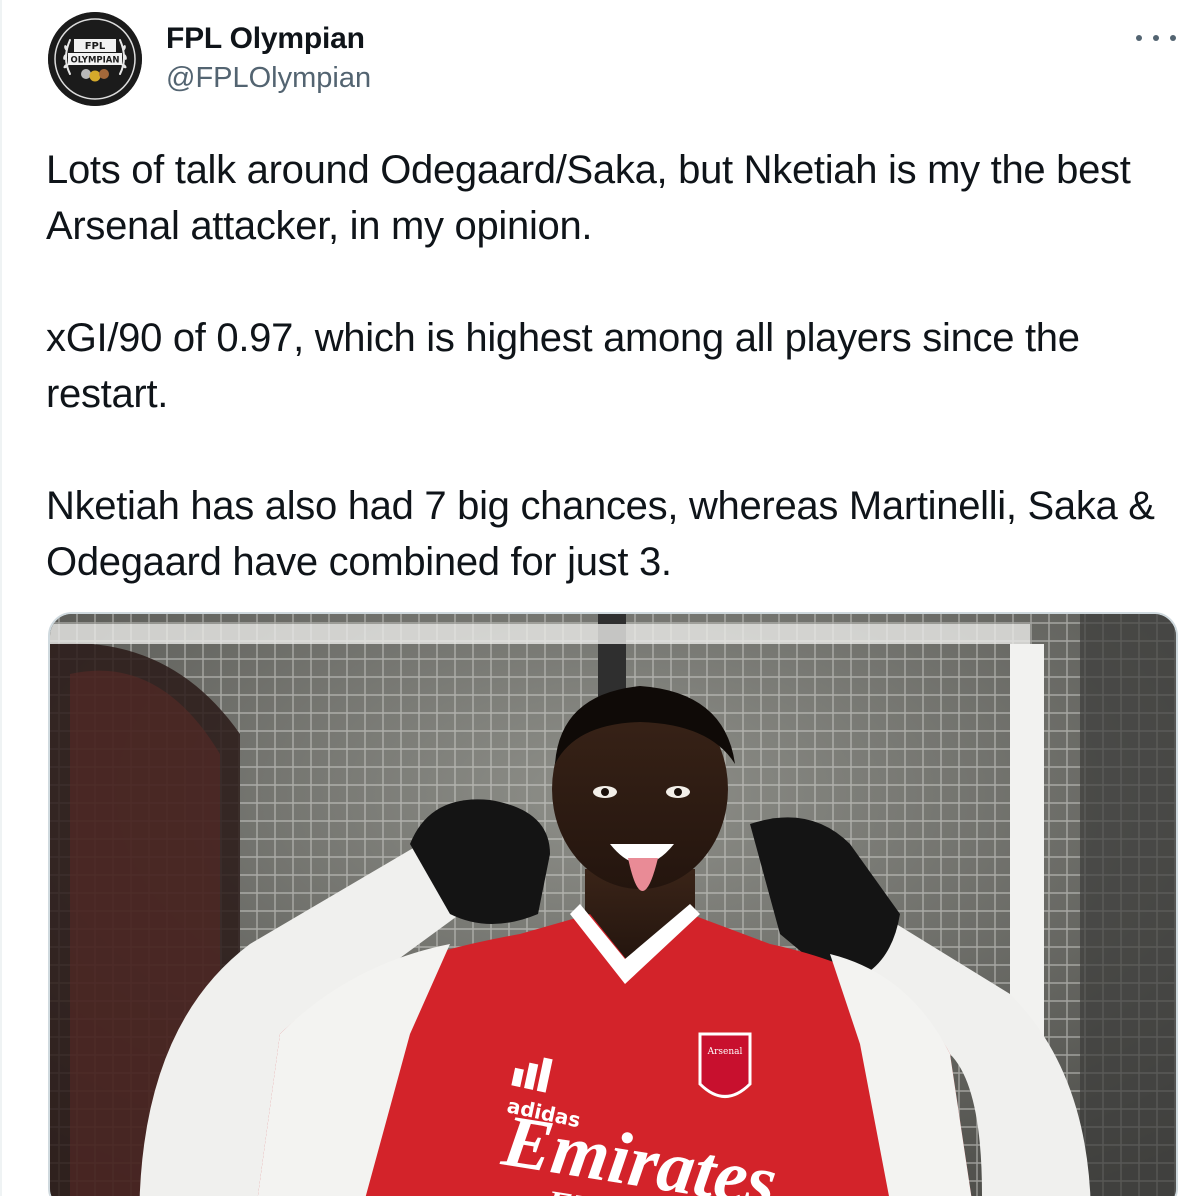  I want to click on avatar: FPL OLYMPIAN, so click(95, 59).